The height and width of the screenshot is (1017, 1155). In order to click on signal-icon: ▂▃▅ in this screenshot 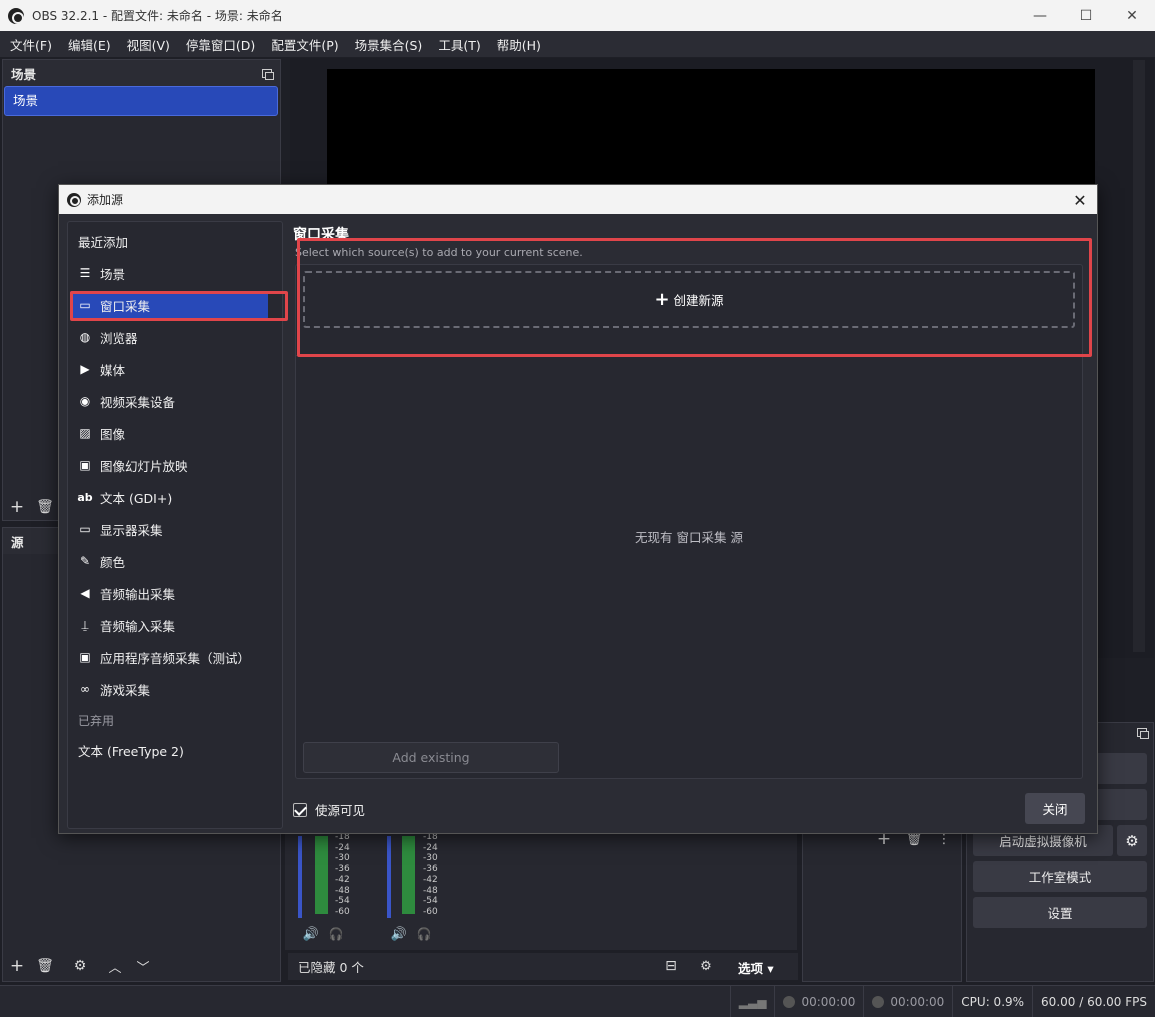, I will do `click(752, 1001)`.